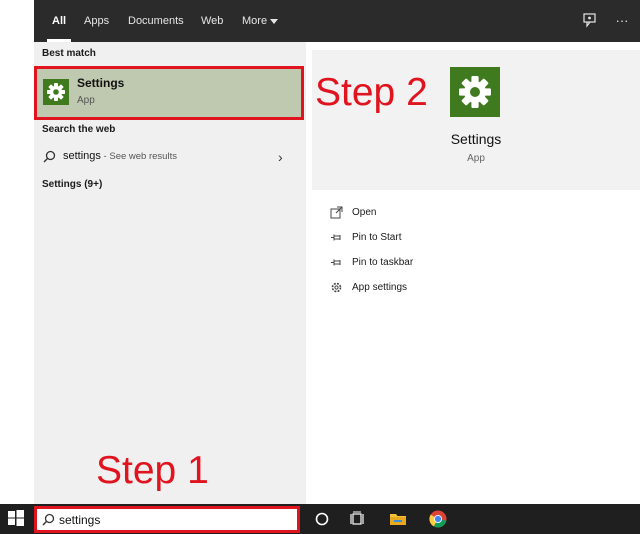 The width and height of the screenshot is (640, 534). Describe the element at coordinates (79, 129) in the screenshot. I see `search-the-web-label: Search the web` at that location.